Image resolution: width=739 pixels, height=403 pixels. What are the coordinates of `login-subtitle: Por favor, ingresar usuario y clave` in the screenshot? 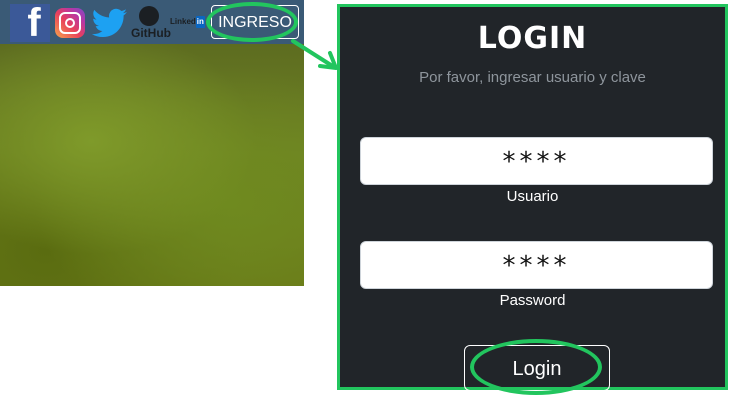 It's located at (532, 77).